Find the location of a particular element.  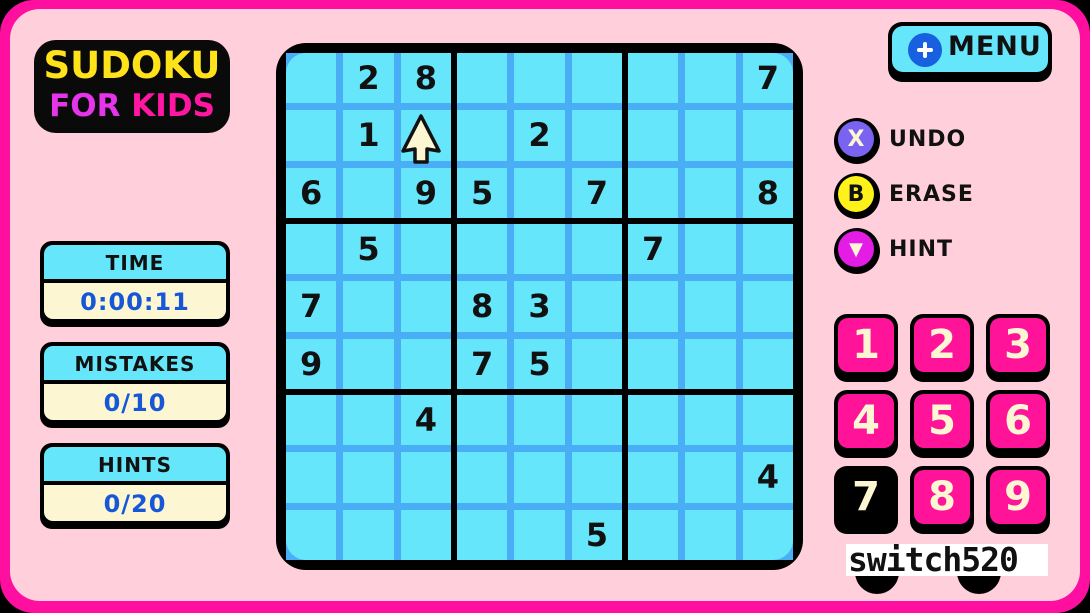

hint-button: ▼ HINT is located at coordinates (924, 252).